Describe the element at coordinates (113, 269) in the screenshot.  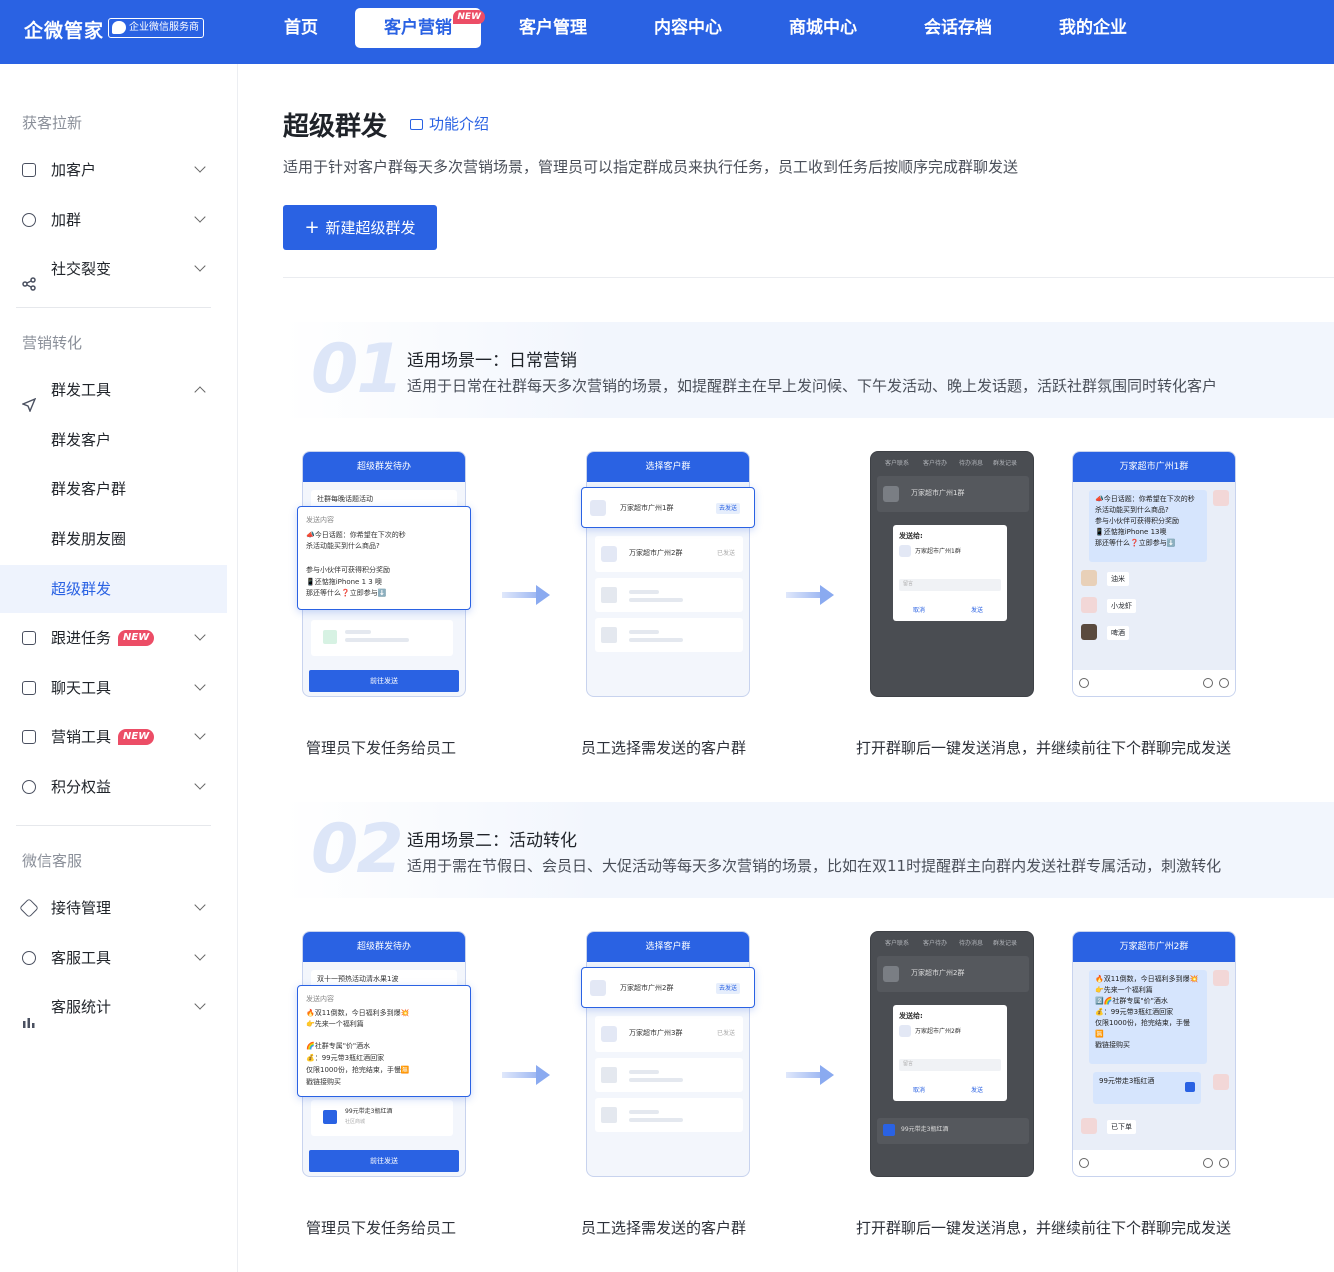
I see `sidebar-item-social-fission: 社交裂变` at that location.